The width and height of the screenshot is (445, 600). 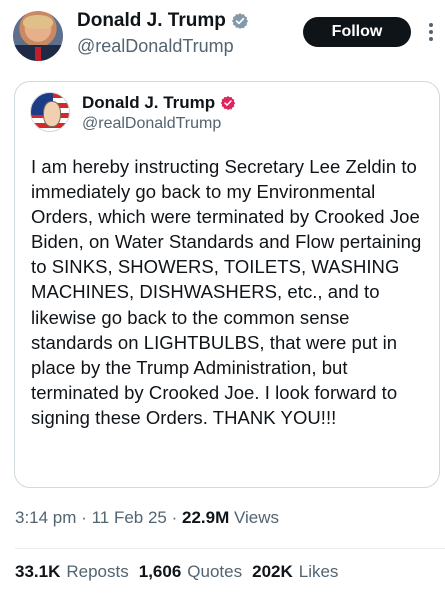 What do you see at coordinates (151, 21) in the screenshot?
I see `author-name: Donald J. Trump` at bounding box center [151, 21].